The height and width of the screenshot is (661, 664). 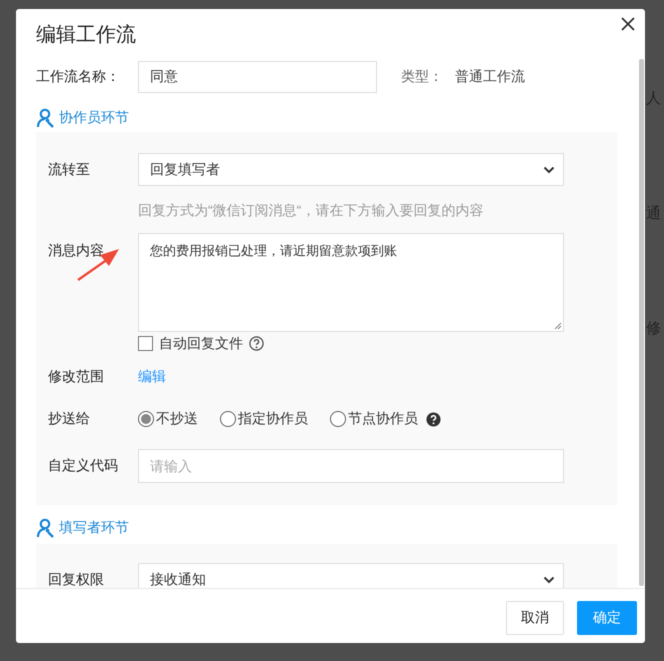 I want to click on radio-label: 节点协作员, so click(x=383, y=419).